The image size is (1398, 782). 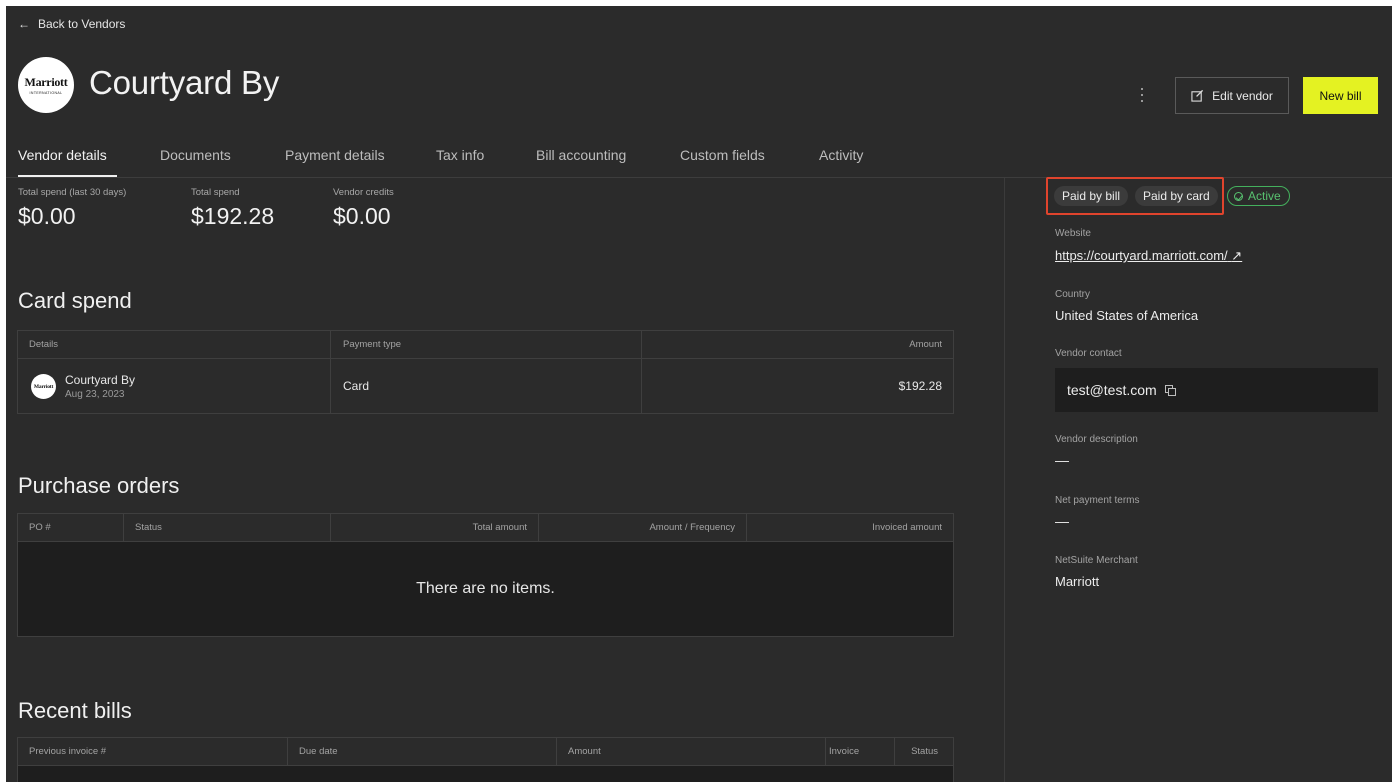 What do you see at coordinates (67, 176) in the screenshot?
I see `active-tab-indicator` at bounding box center [67, 176].